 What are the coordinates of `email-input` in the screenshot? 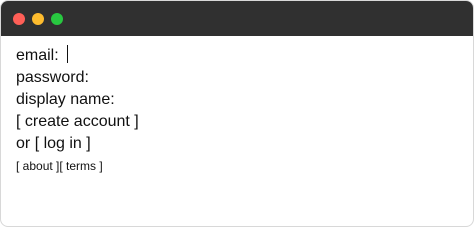 It's located at (66, 54).